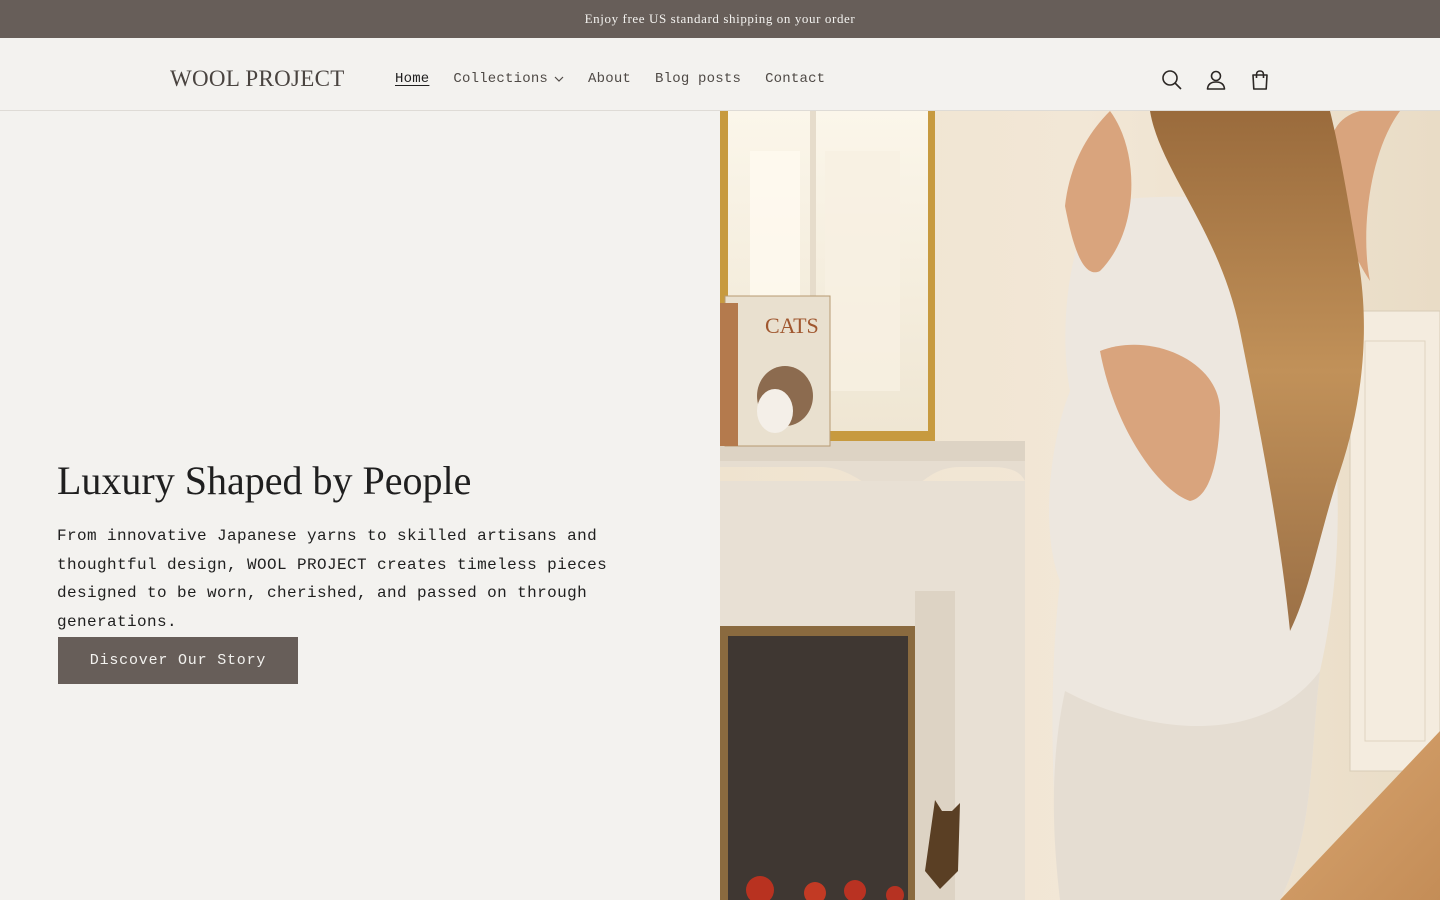 This screenshot has height=900, width=1440. I want to click on search-icon, so click(1172, 80).